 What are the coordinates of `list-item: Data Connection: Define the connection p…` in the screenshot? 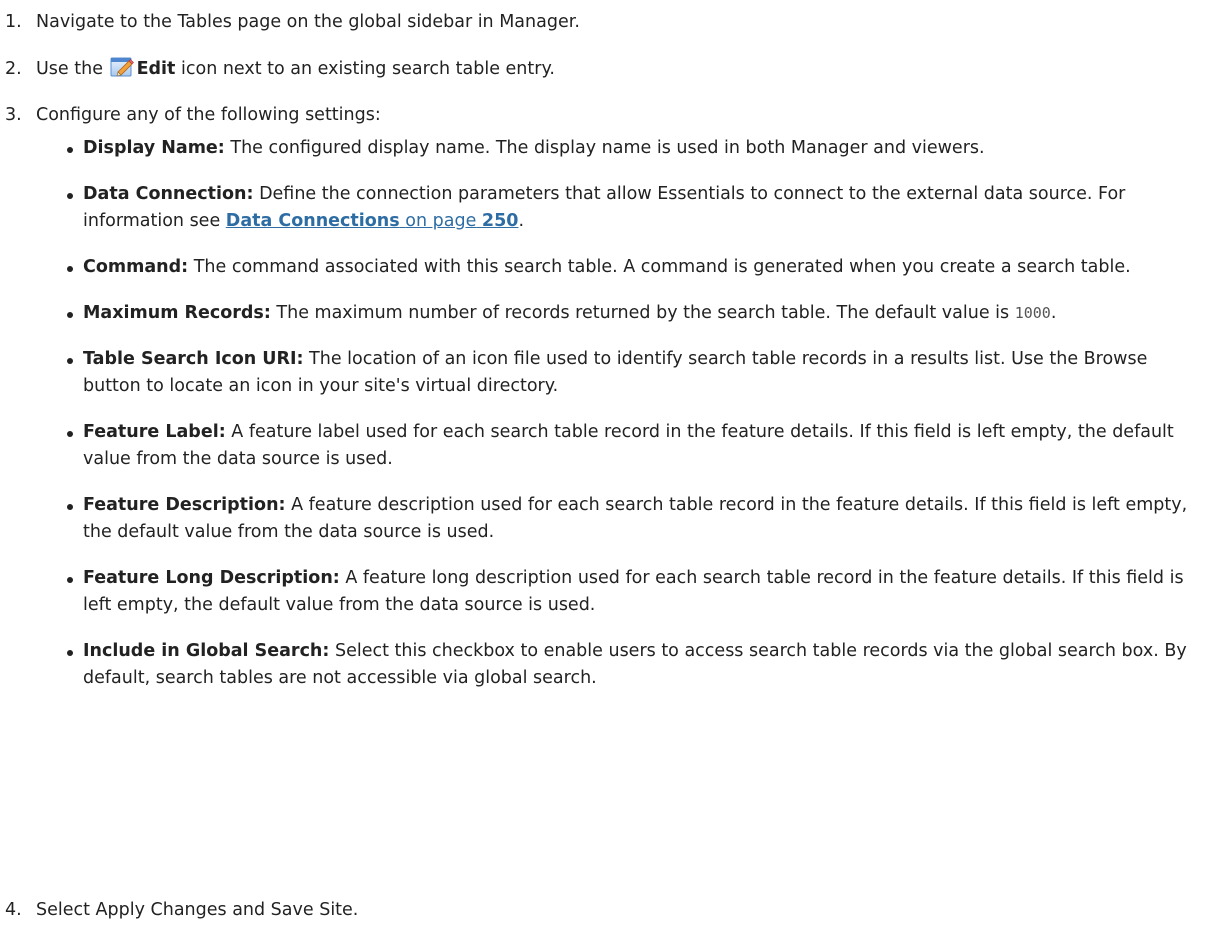 It's located at (633, 208).